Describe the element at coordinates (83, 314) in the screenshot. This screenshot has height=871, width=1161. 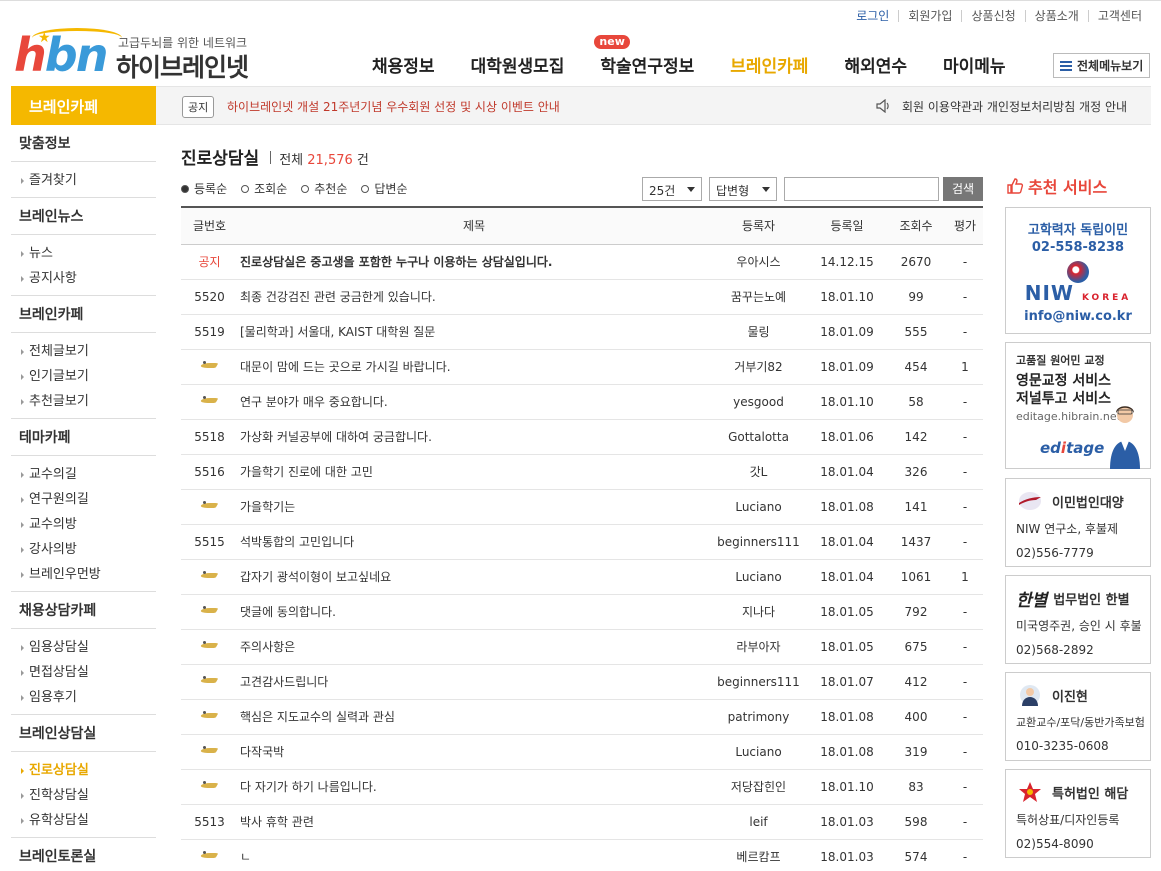
I see `sidebar-group-brain-cafe: 브레인카페` at that location.